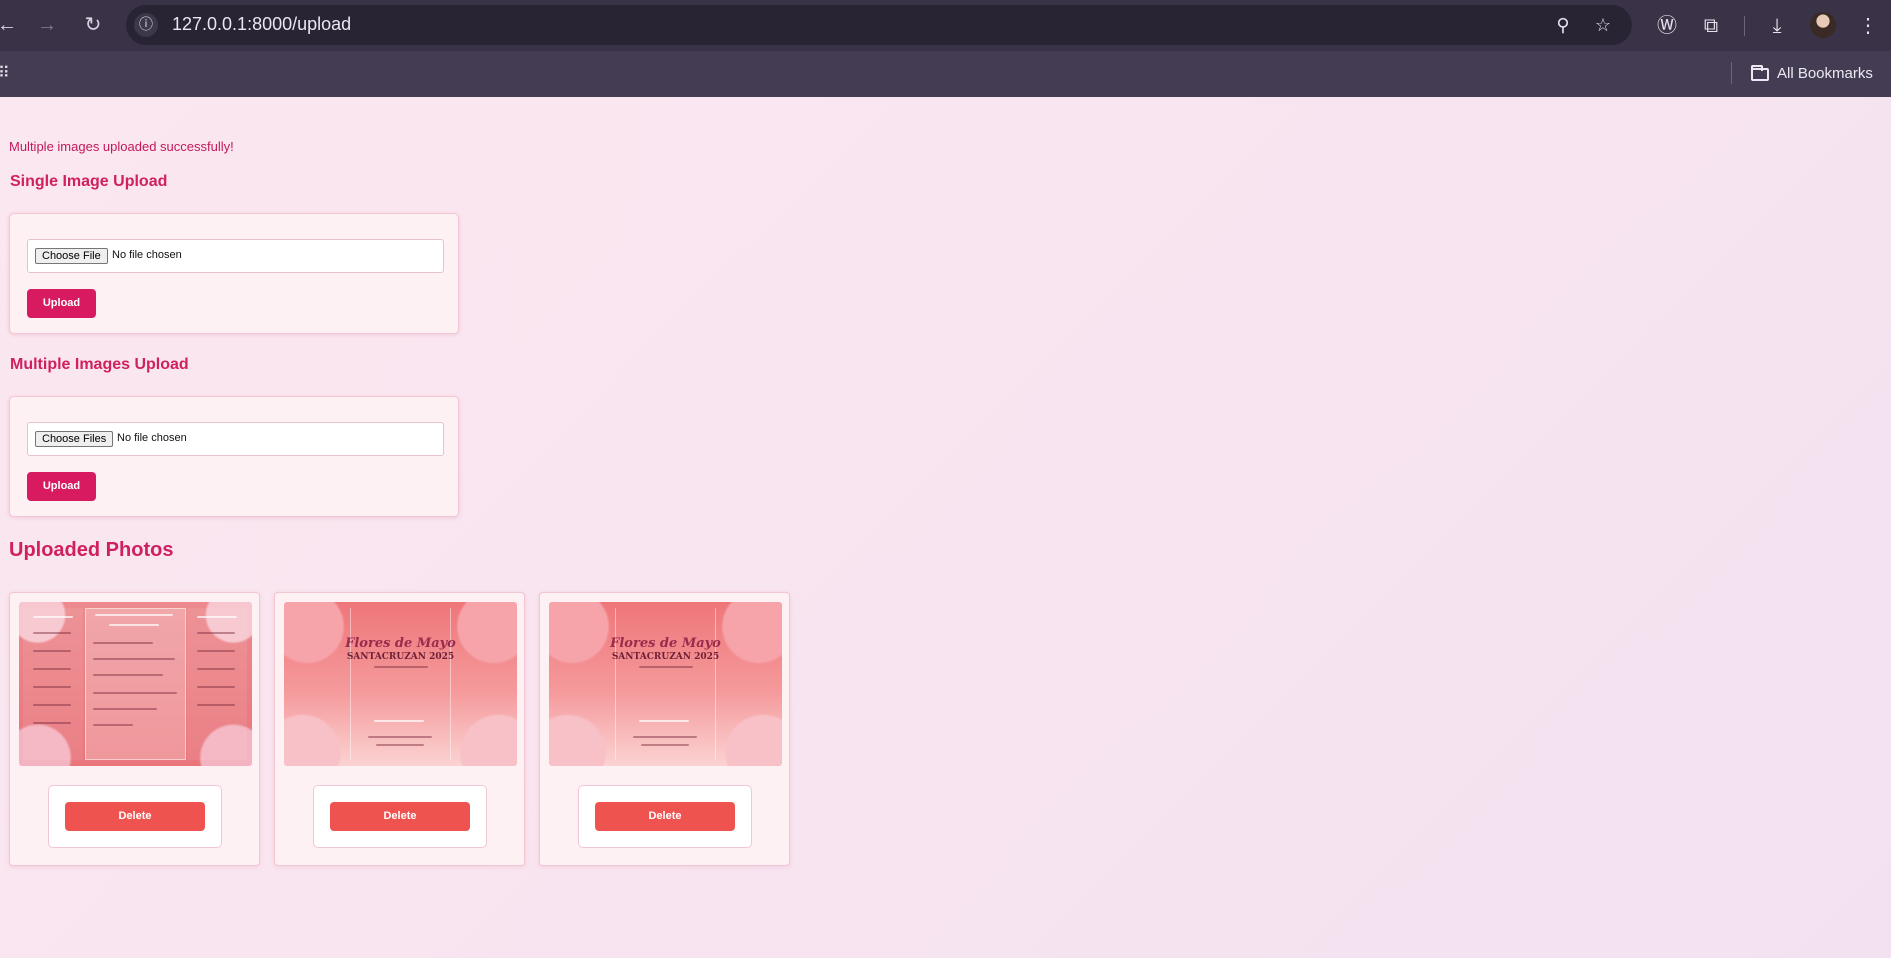 This screenshot has width=1891, height=958. Describe the element at coordinates (879, 25) in the screenshot. I see `address-bar: ⓘ 127.0.0.1:8000/upload ⚲ ☆` at that location.